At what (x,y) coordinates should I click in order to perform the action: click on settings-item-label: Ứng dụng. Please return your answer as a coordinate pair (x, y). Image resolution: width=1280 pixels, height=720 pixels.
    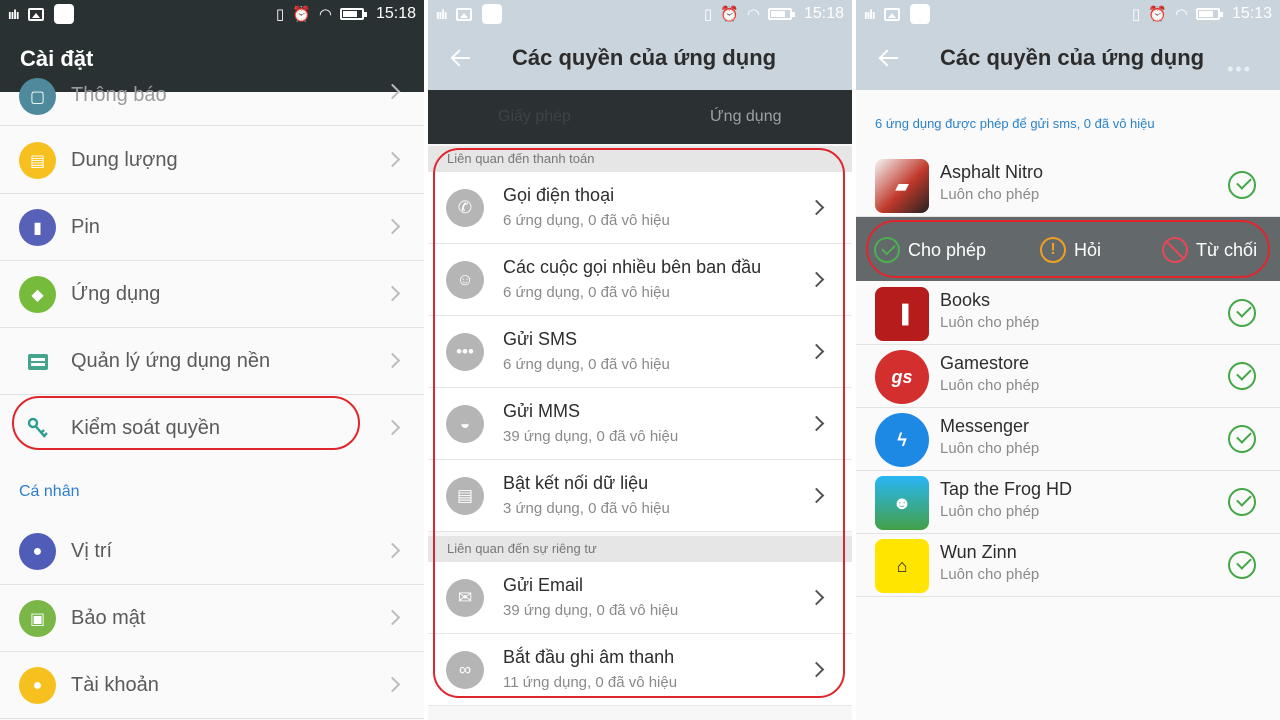
    Looking at the image, I should click on (116, 294).